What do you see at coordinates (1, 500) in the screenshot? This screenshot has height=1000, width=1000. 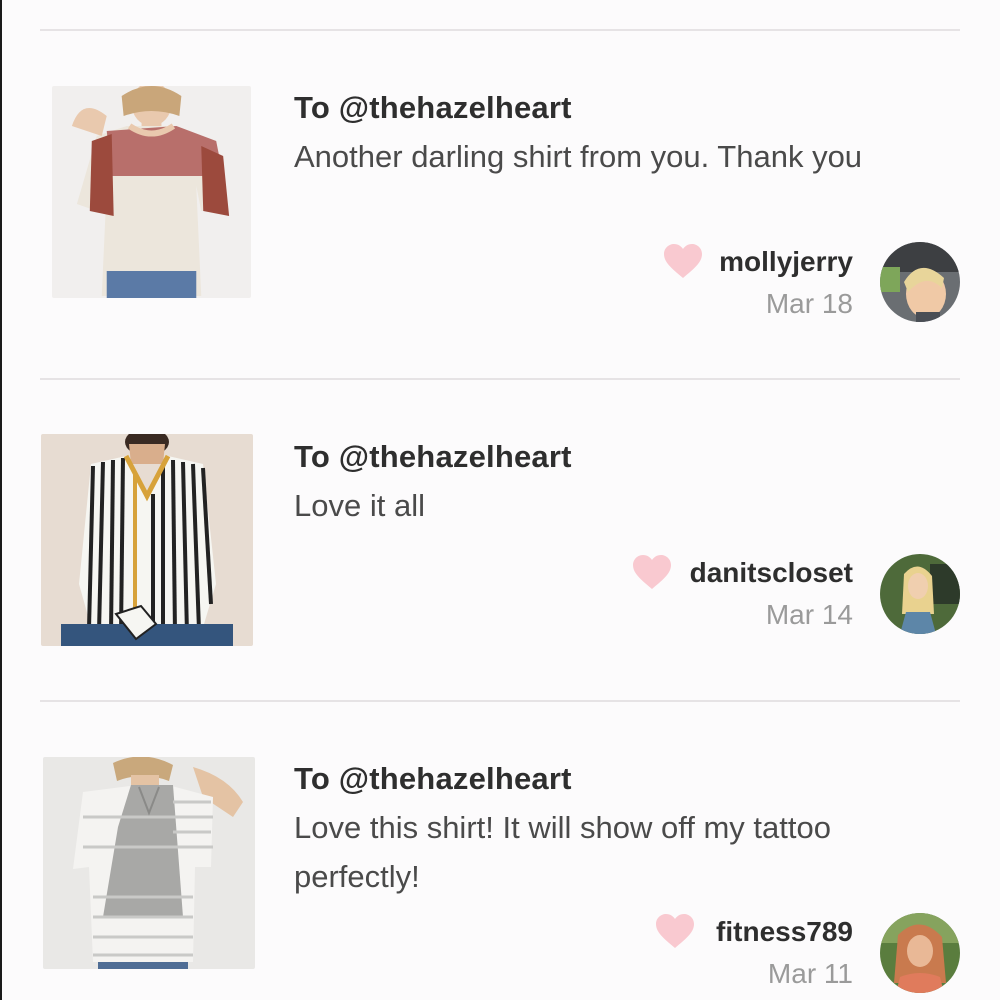 I see `screen-edge` at bounding box center [1, 500].